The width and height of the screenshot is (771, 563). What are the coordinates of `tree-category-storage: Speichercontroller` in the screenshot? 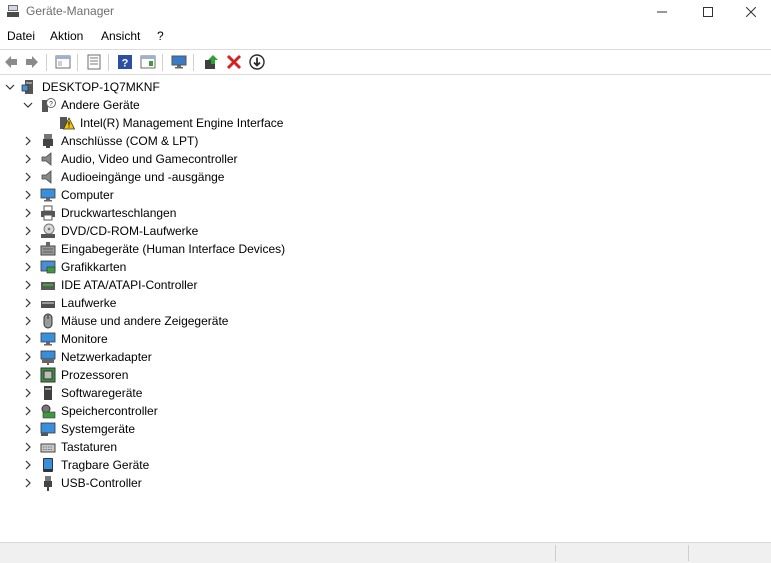 It's located at (385, 411).